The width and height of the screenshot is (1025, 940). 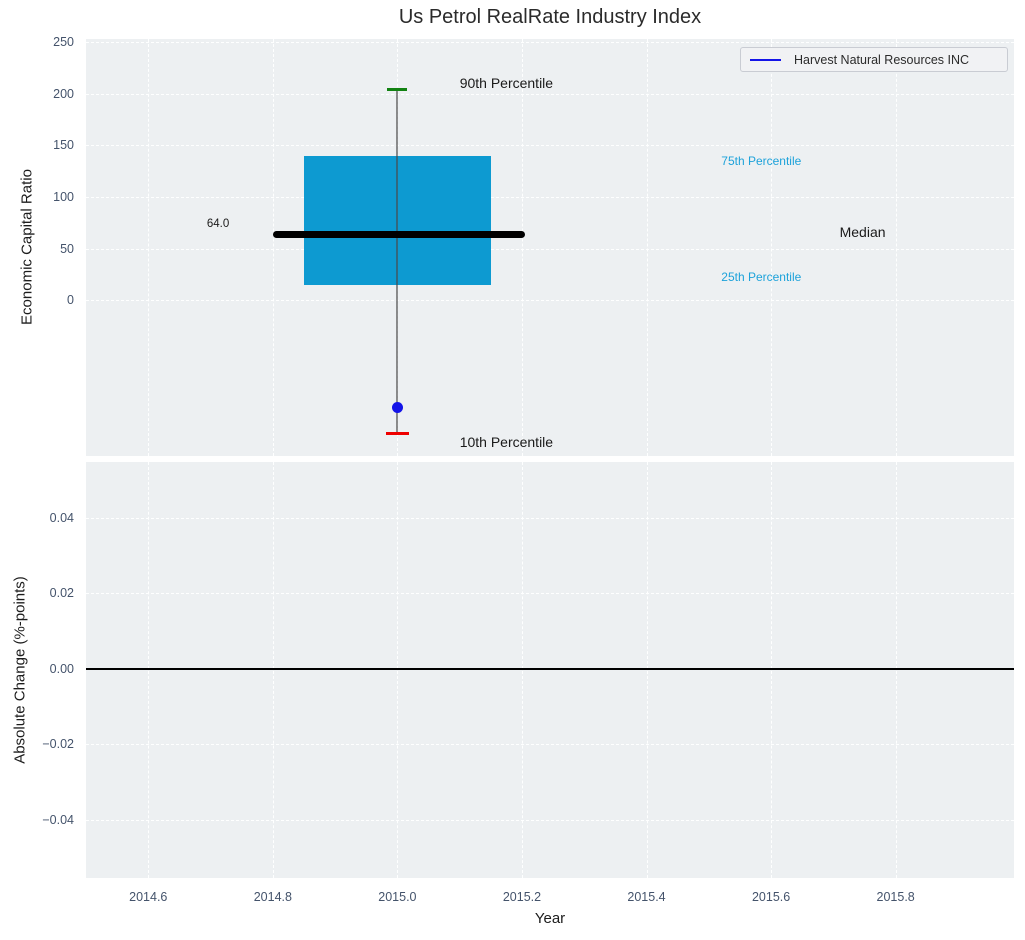 I want to click on zero-line, so click(x=550, y=668).